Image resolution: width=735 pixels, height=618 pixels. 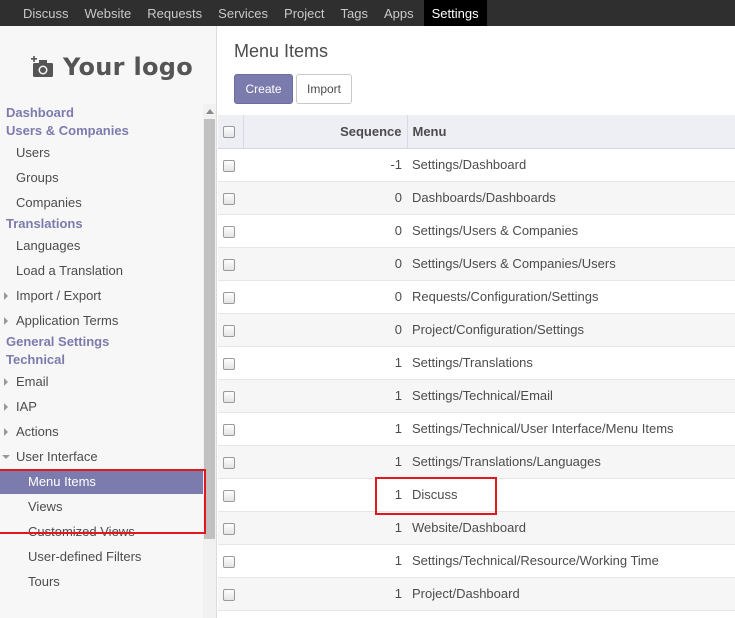 What do you see at coordinates (67, 130) in the screenshot?
I see `sidebar-item-label: Users & Companies` at bounding box center [67, 130].